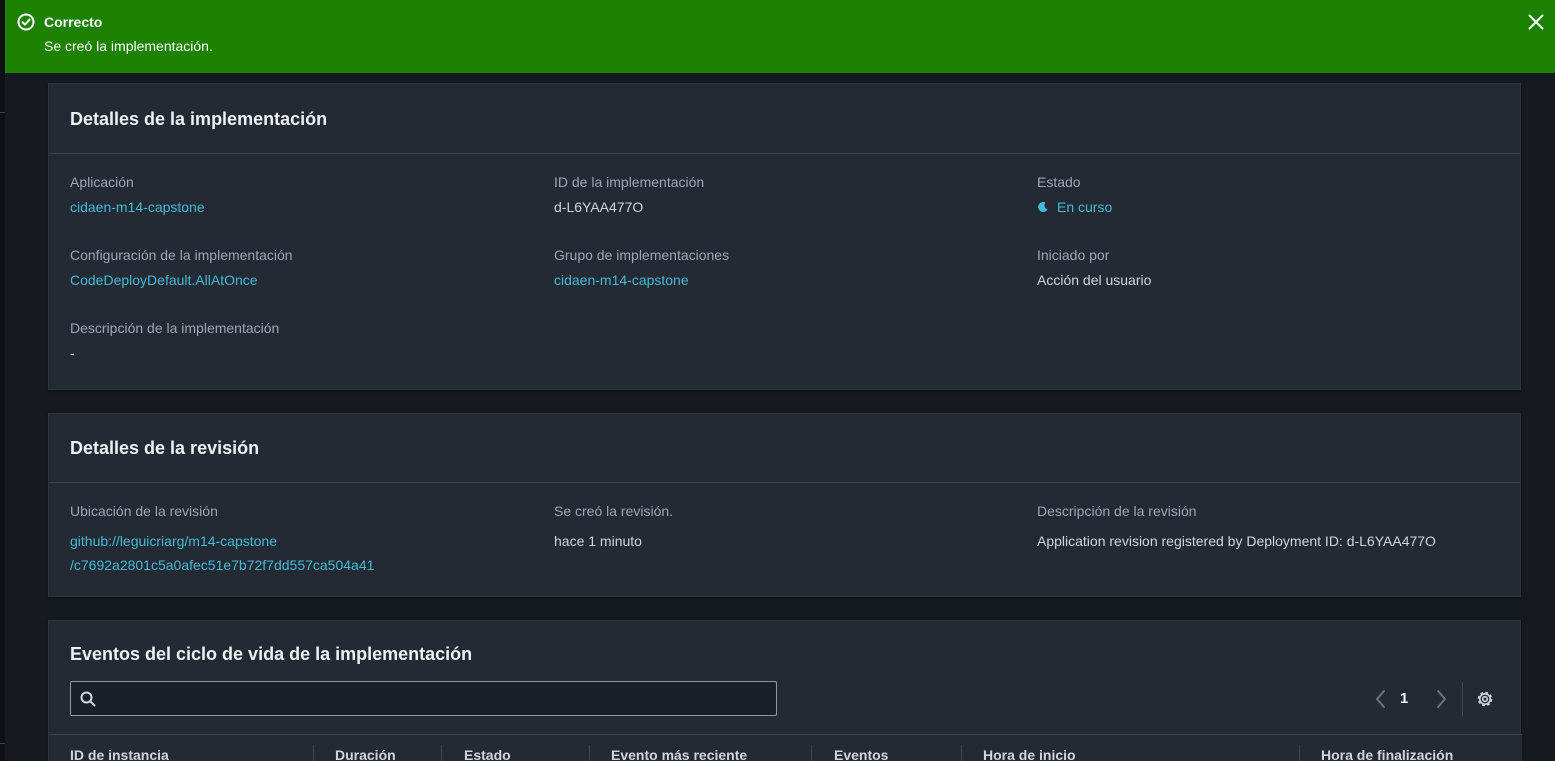 The height and width of the screenshot is (761, 1555). Describe the element at coordinates (861, 754) in the screenshot. I see `column-header-events: Eventos` at that location.